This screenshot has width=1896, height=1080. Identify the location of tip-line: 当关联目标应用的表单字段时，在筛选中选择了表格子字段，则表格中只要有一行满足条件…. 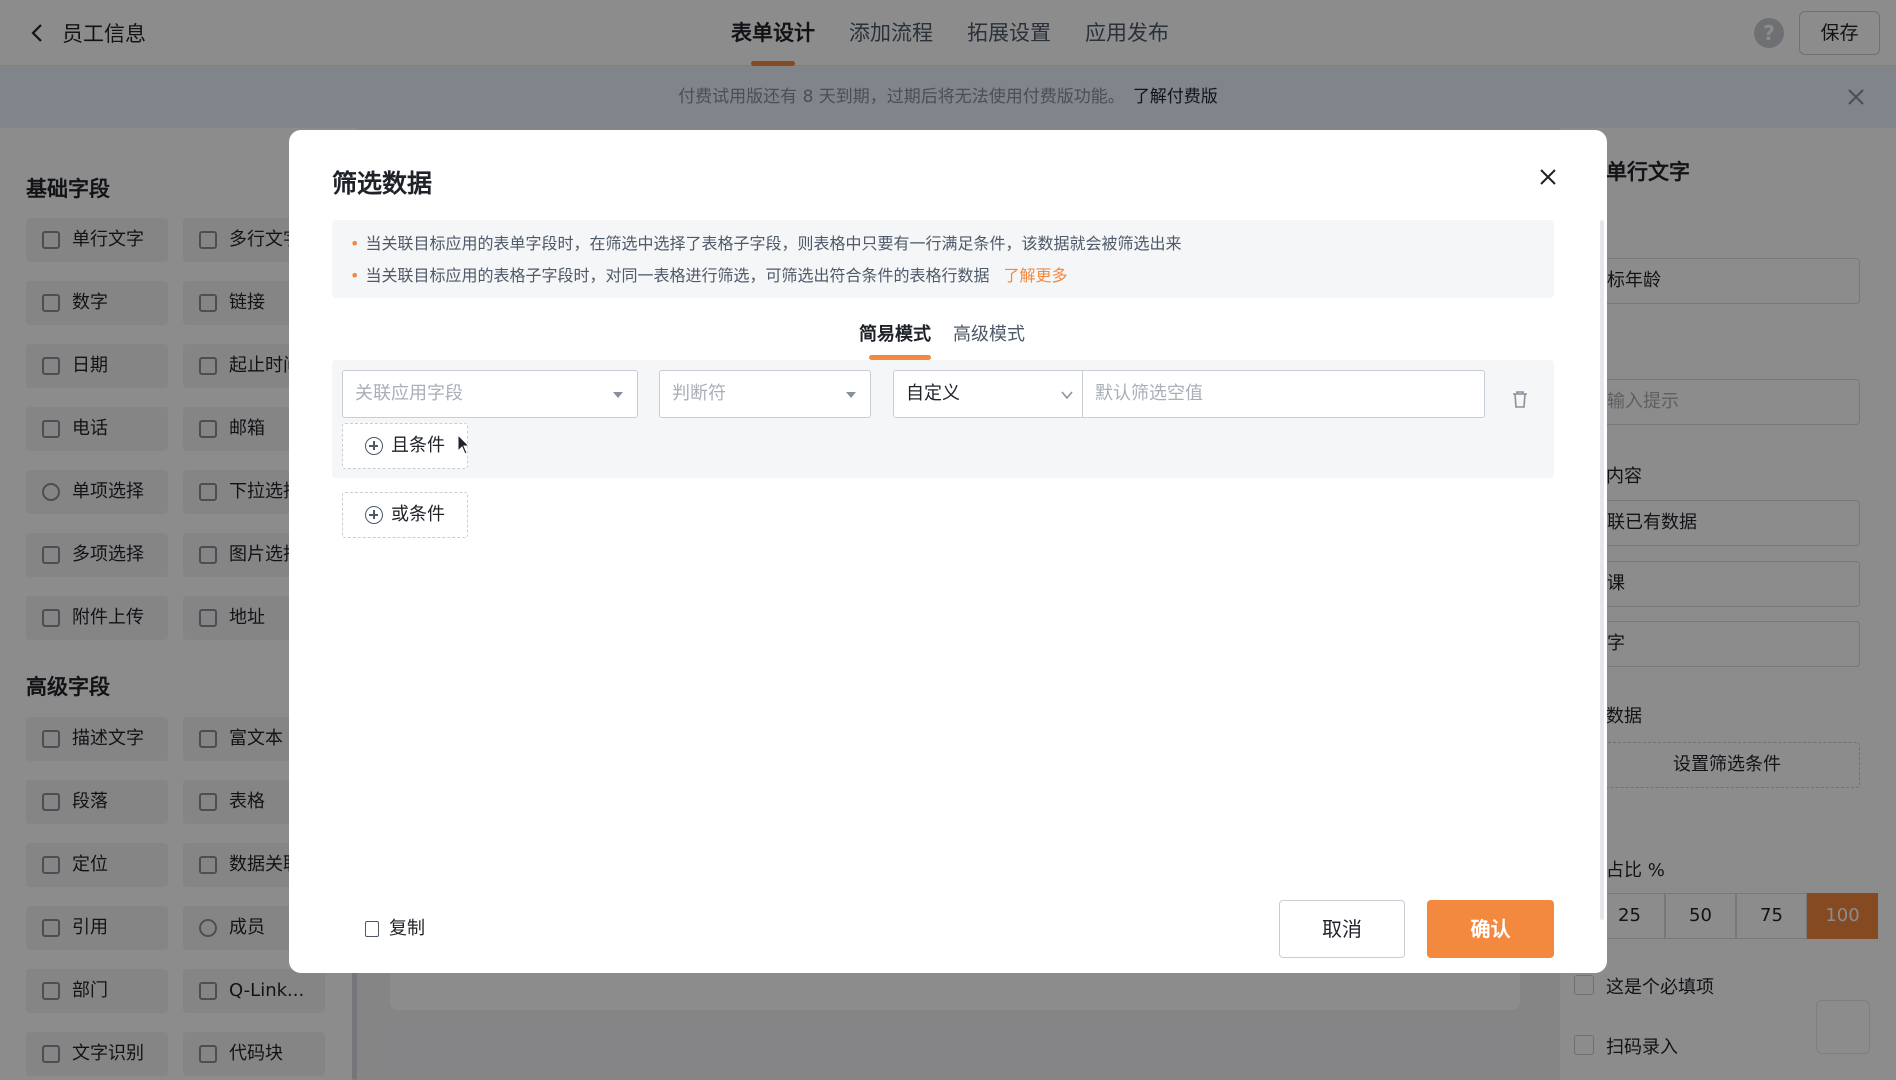
(952, 245).